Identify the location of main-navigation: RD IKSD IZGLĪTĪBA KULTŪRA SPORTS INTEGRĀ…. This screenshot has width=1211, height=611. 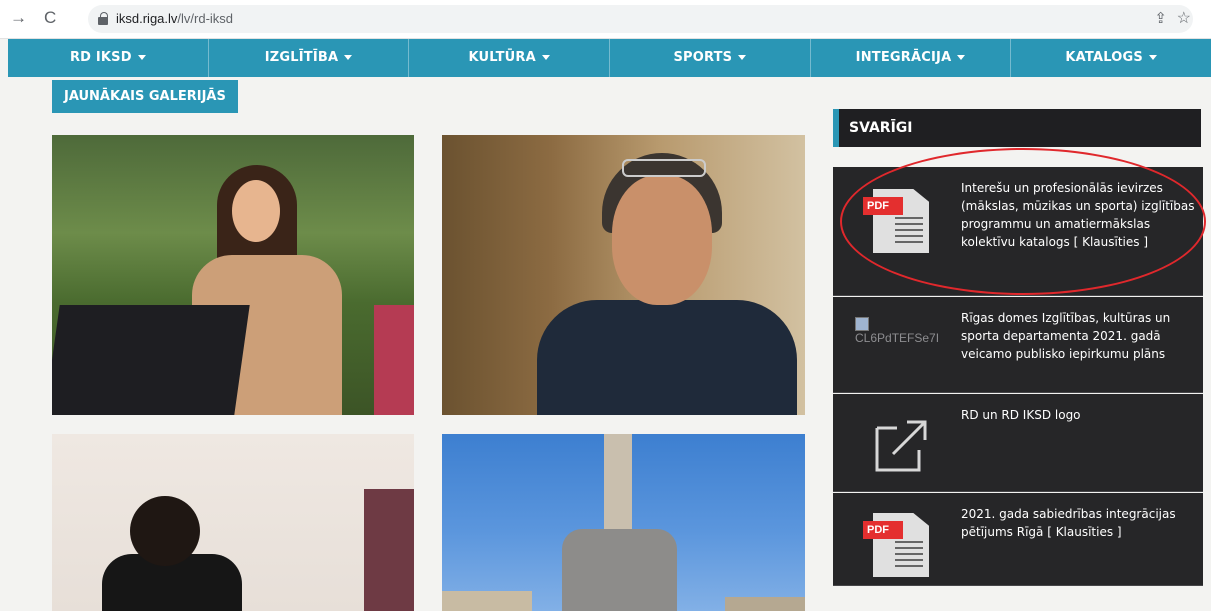
(609, 58).